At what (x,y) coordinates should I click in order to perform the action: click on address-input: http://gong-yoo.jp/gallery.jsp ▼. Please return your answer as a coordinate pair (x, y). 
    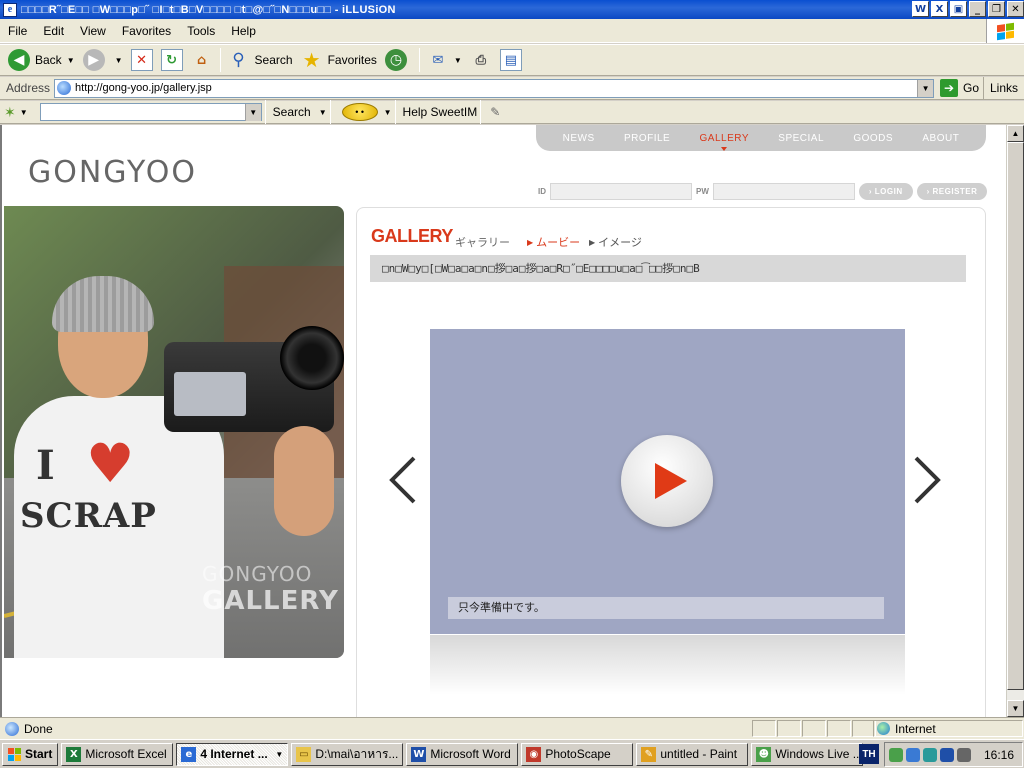
    Looking at the image, I should click on (494, 88).